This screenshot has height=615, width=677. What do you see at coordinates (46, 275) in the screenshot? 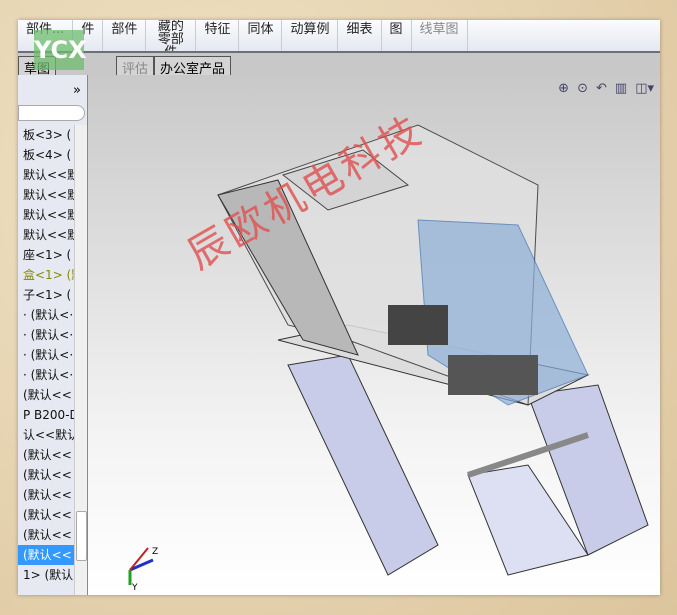
I see `tree-item: 盒<1> (默` at bounding box center [46, 275].